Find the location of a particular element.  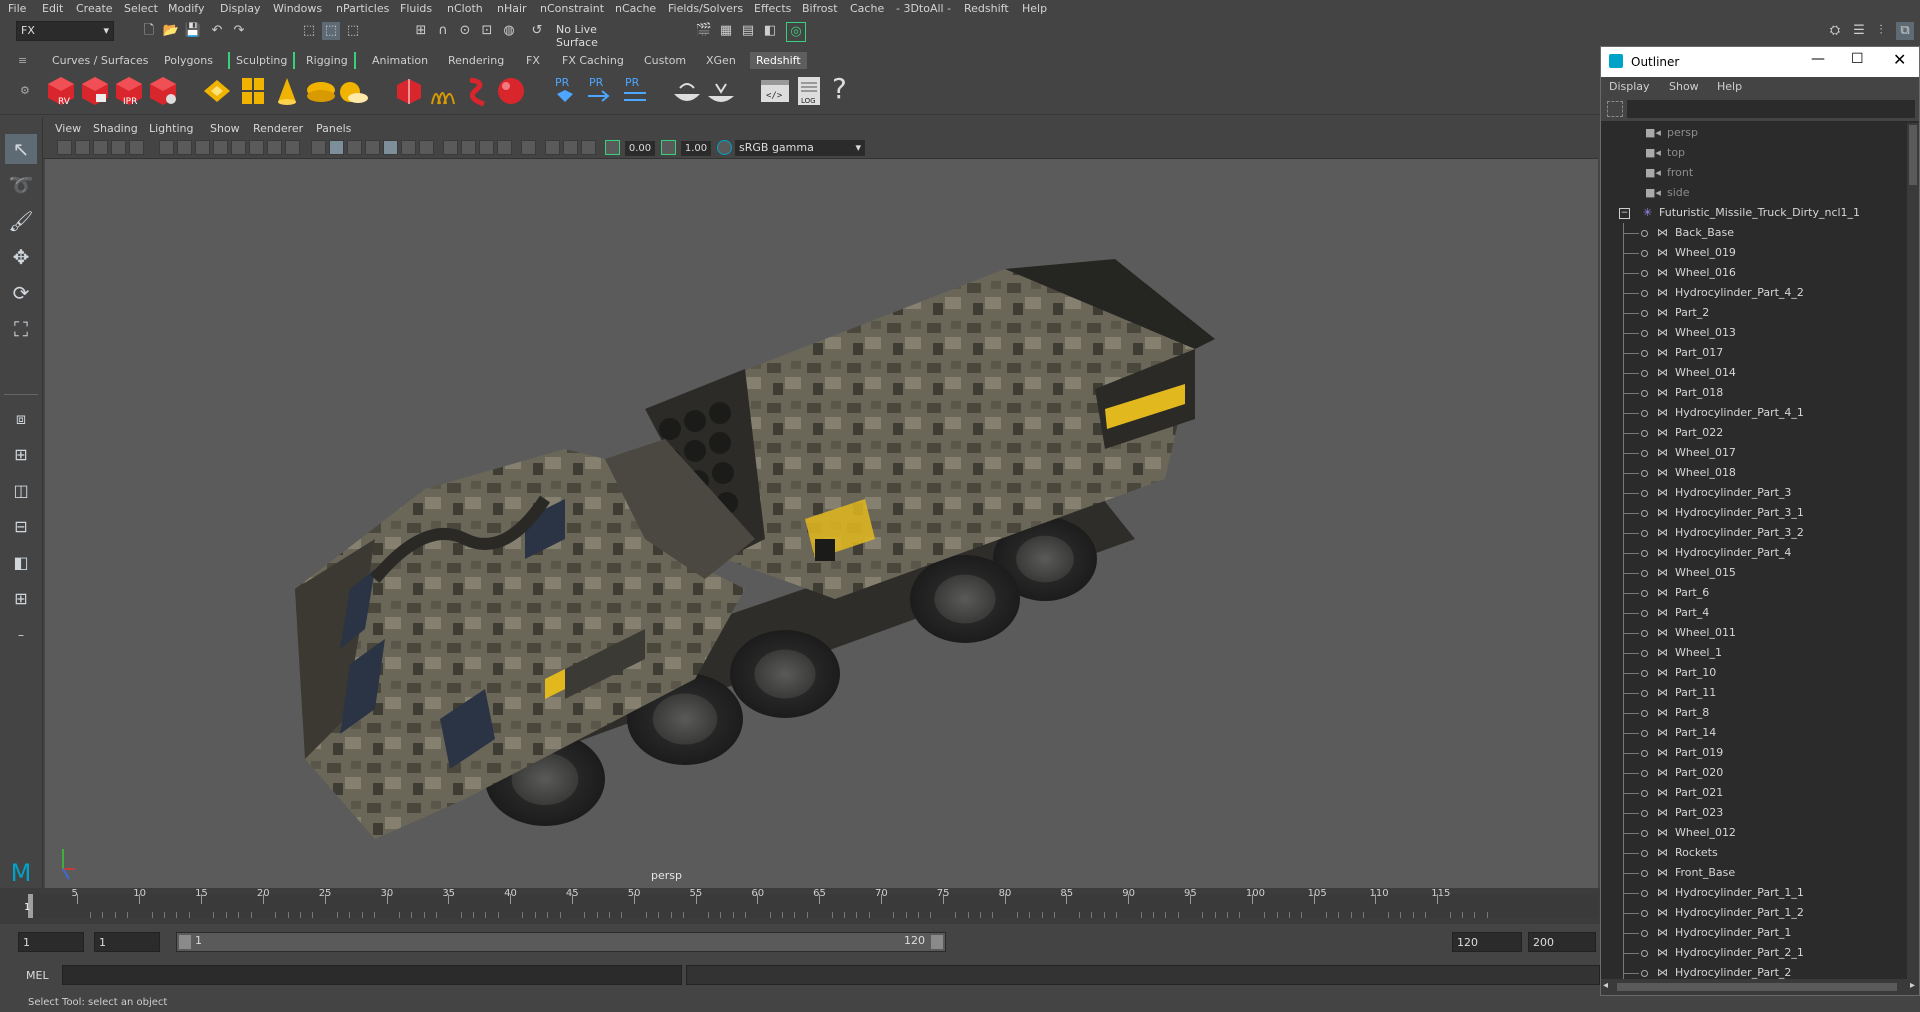

tab-rigging: Rigging is located at coordinates (328, 60).